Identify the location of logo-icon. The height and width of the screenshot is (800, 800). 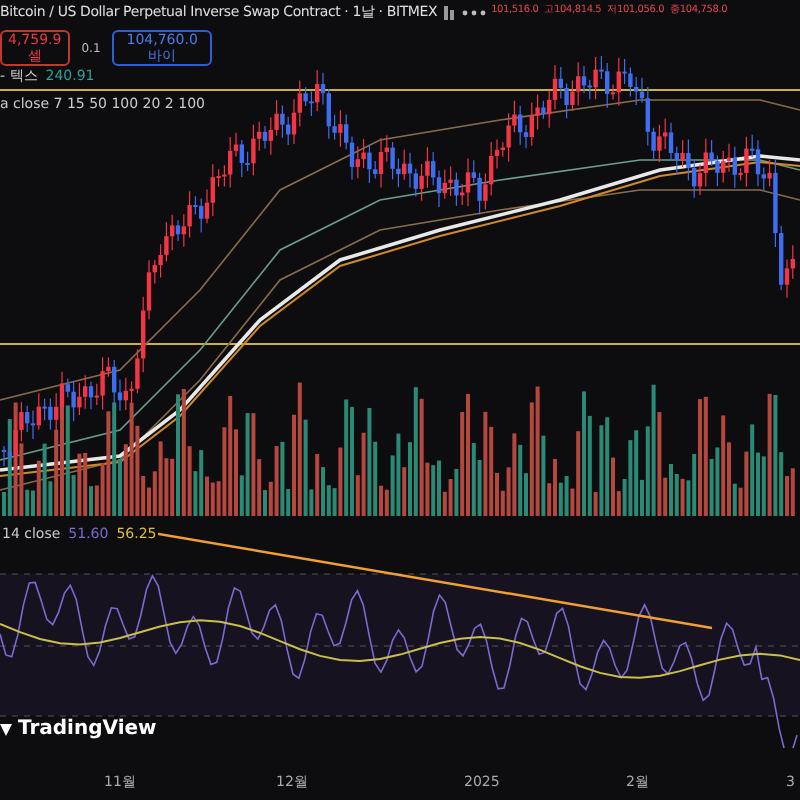
(6, 729).